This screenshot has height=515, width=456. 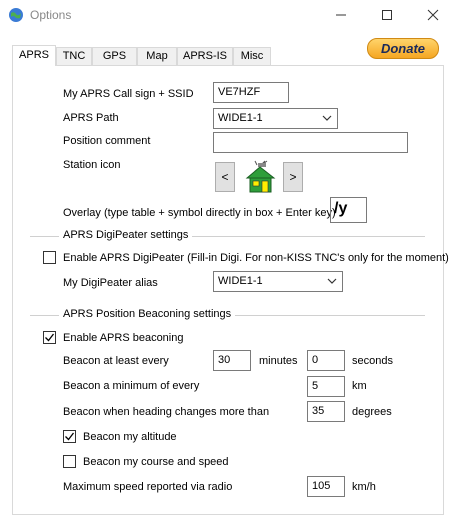 I want to click on position-comment-label: Position comment, so click(x=107, y=141).